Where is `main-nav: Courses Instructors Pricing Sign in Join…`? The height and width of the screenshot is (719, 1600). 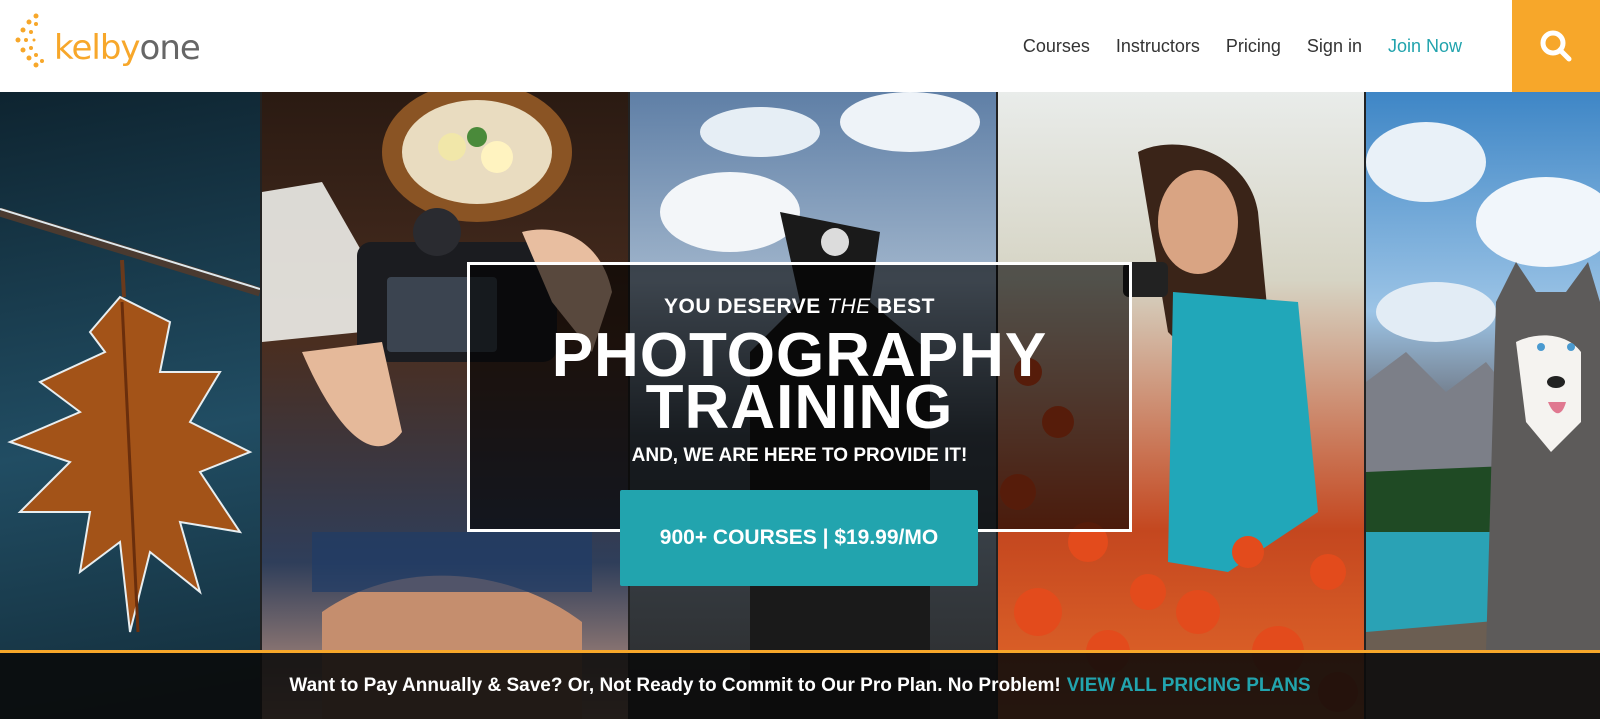
main-nav: Courses Instructors Pricing Sign in Join… is located at coordinates (1242, 46).